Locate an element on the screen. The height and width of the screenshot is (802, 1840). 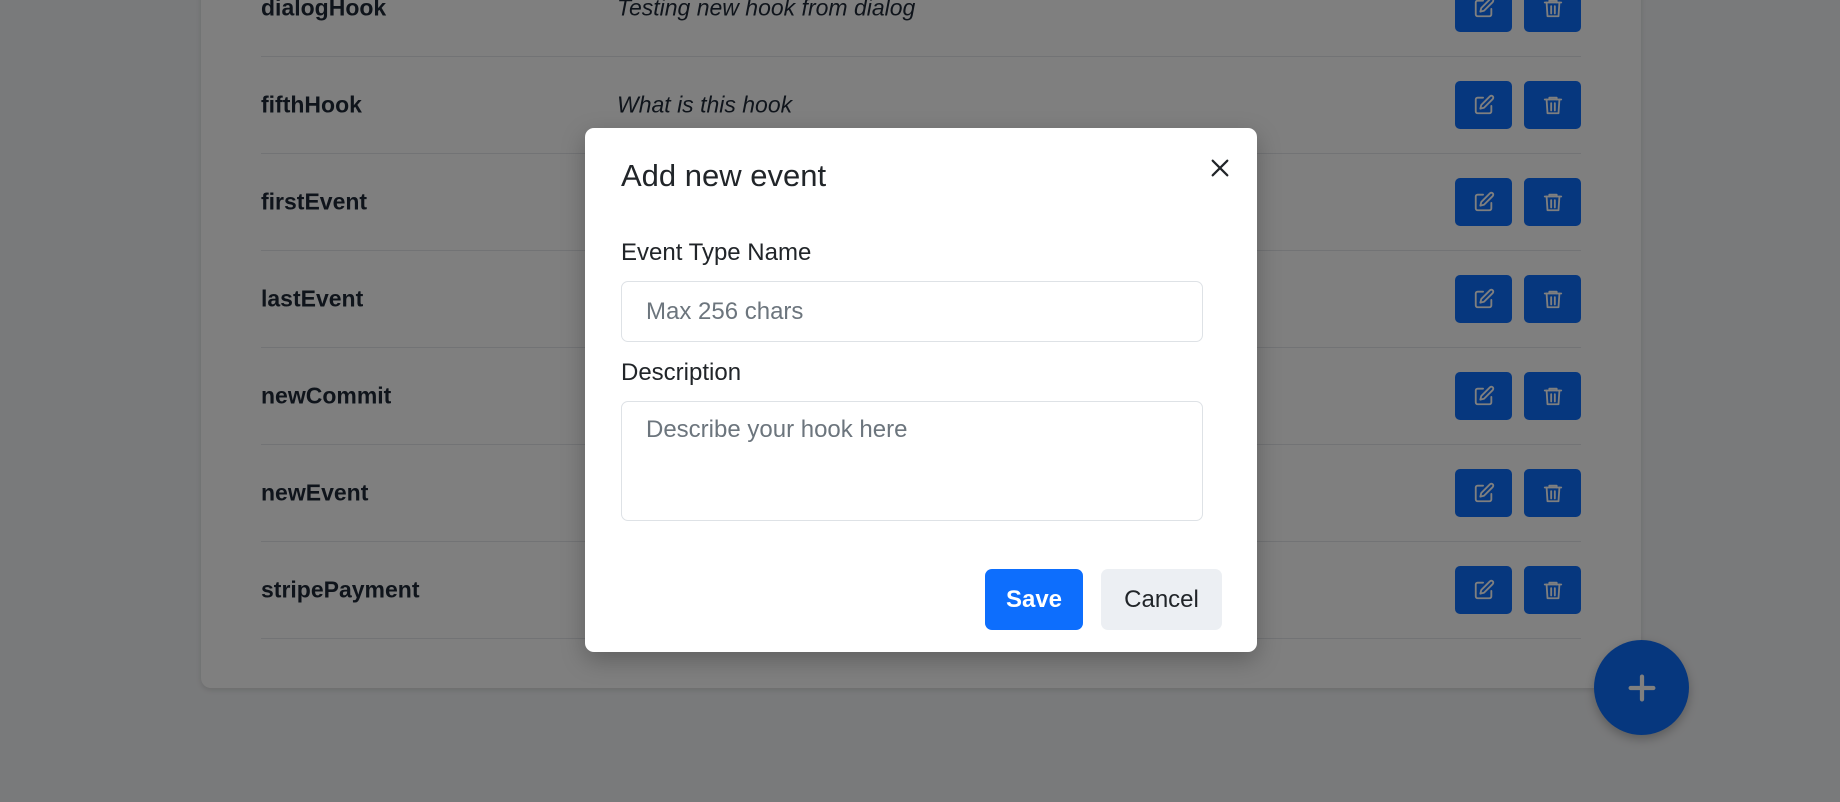
cancel-button: Cancel is located at coordinates (1161, 599).